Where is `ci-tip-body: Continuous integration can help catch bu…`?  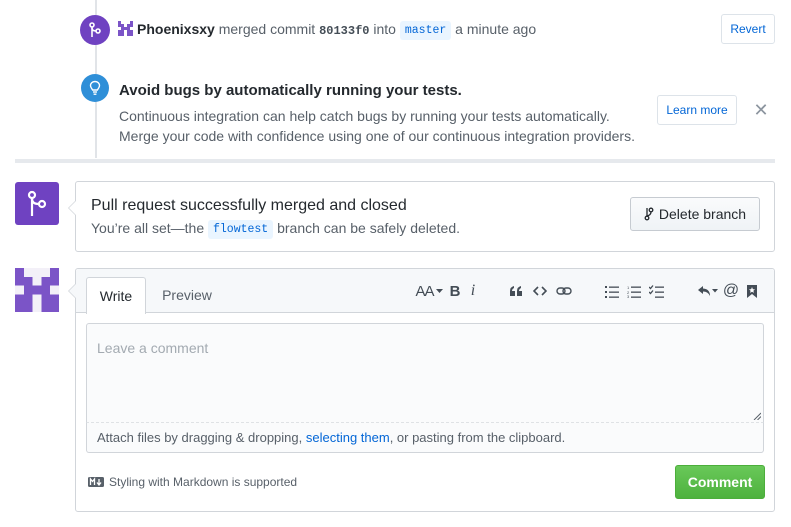
ci-tip-body: Continuous integration can help catch bu… is located at coordinates (389, 126).